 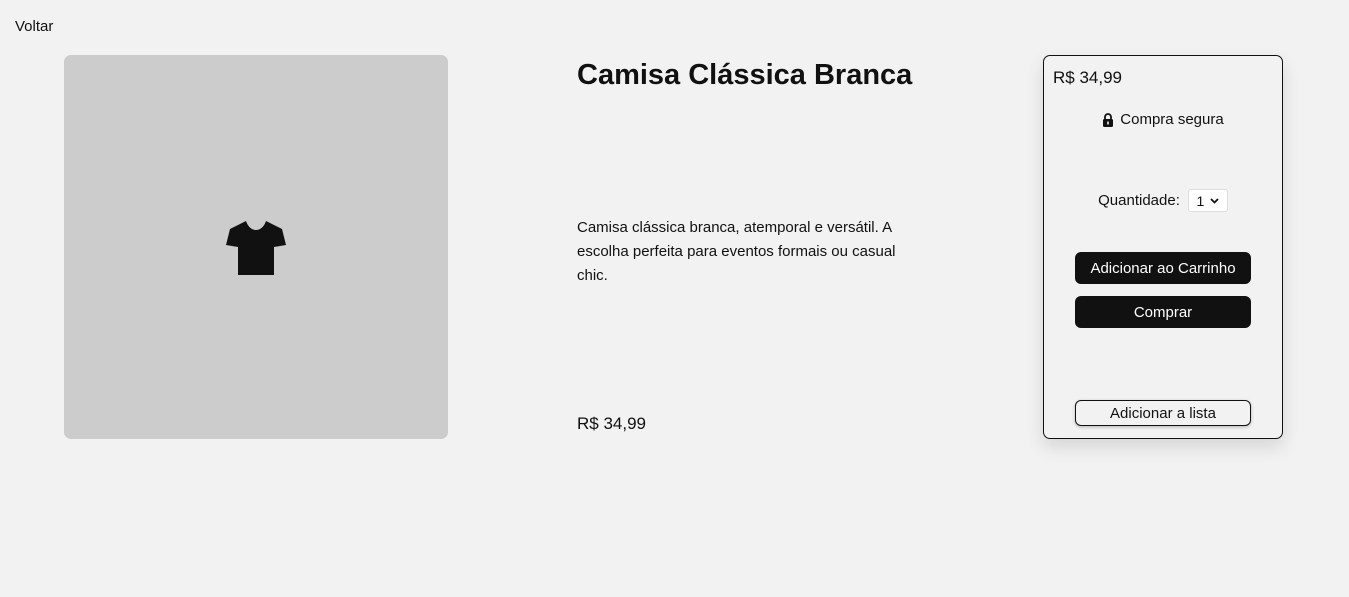 I want to click on quantity-label: Quantidade:, so click(x=1139, y=200).